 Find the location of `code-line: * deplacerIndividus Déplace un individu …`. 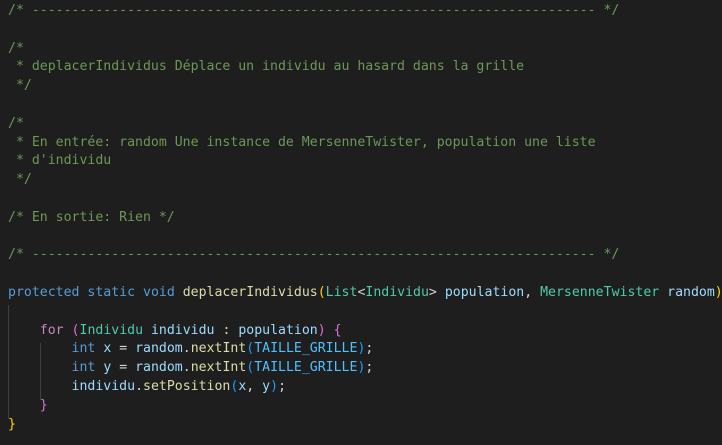

code-line: * deplacerIndividus Déplace un individu … is located at coordinates (266, 67).